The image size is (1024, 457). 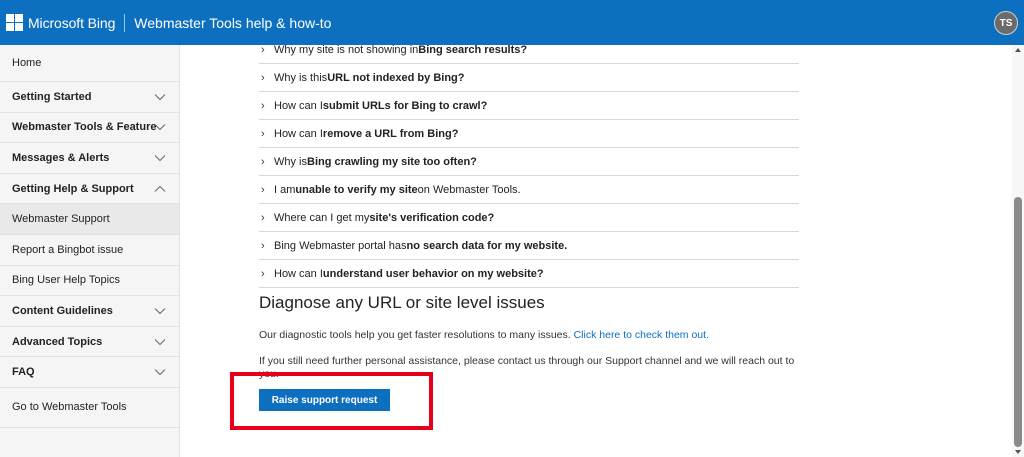 What do you see at coordinates (529, 162) in the screenshot?
I see `faq-item: › Why is Bing crawling my site too often?` at bounding box center [529, 162].